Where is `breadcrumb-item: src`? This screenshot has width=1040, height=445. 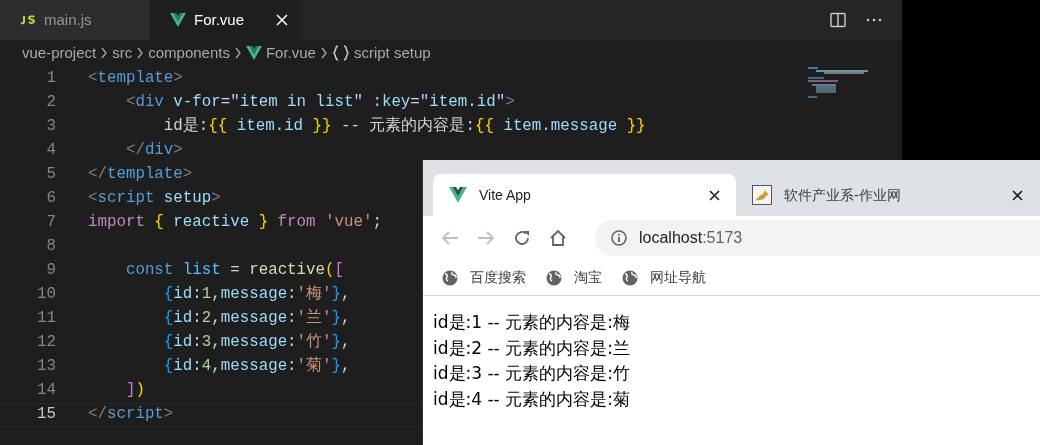
breadcrumb-item: src is located at coordinates (122, 53).